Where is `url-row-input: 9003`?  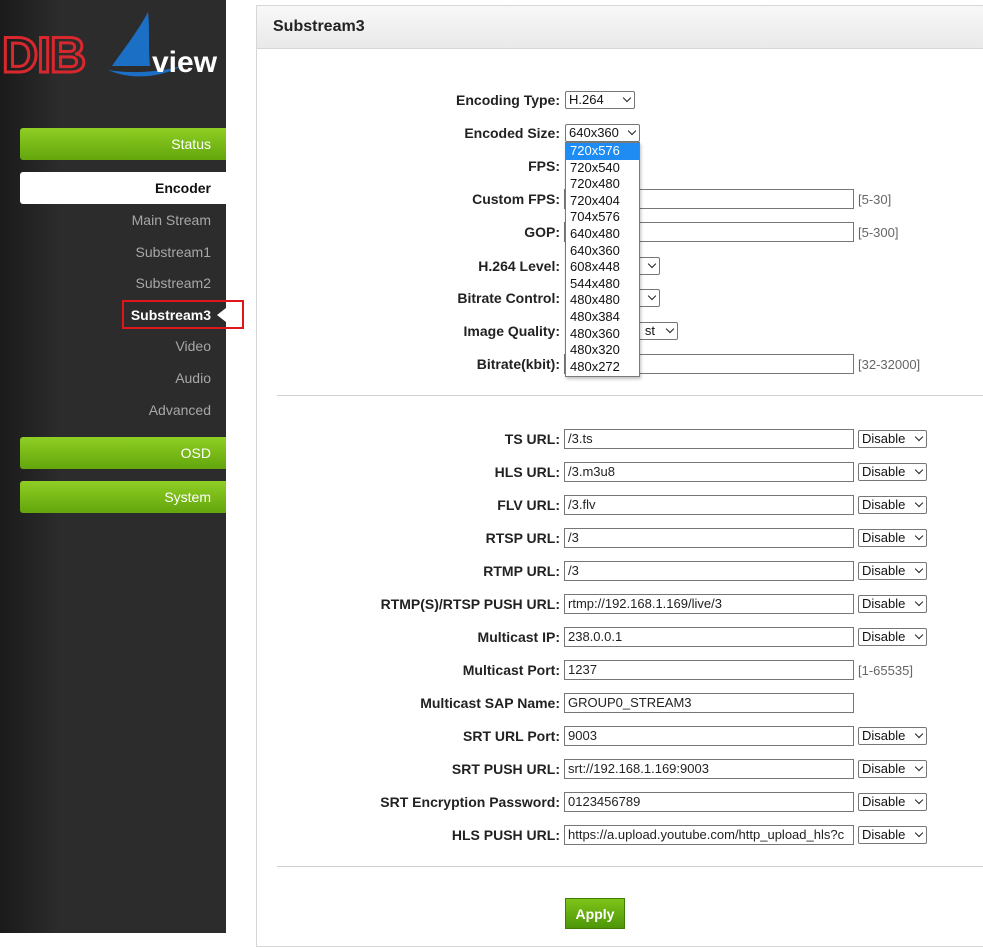
url-row-input: 9003 is located at coordinates (709, 736).